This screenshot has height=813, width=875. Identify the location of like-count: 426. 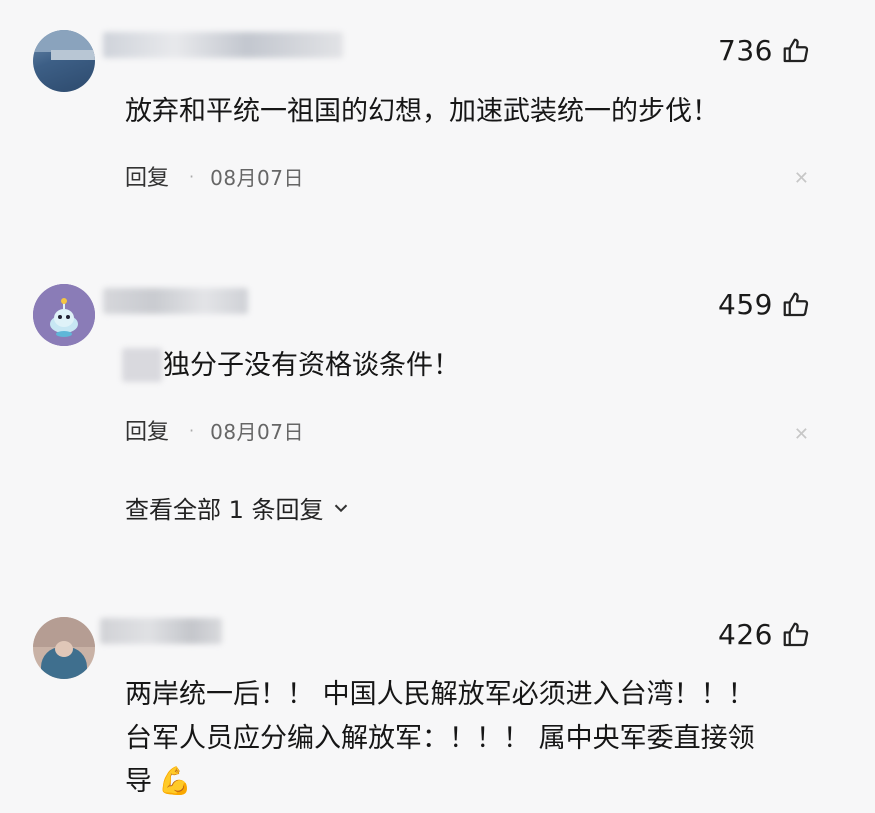
(764, 634).